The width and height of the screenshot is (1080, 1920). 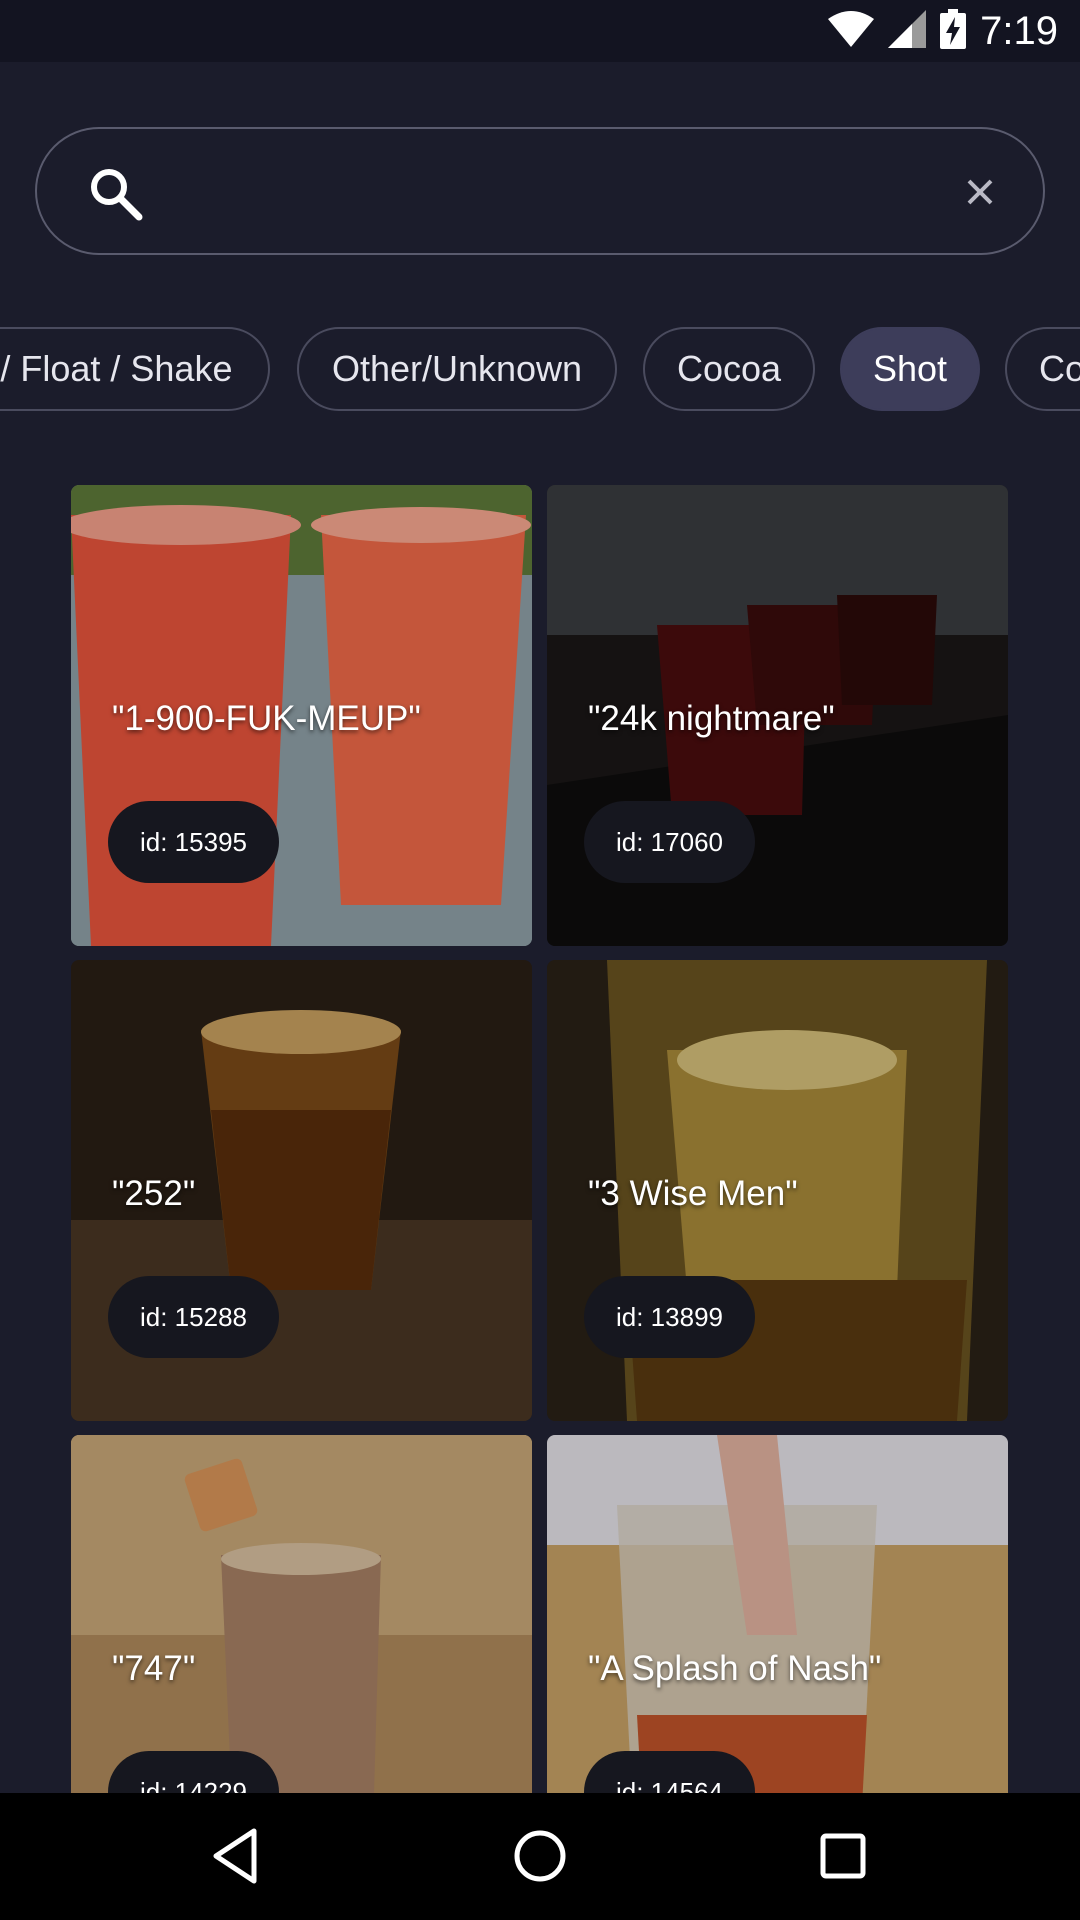 I want to click on close-icon, so click(x=980, y=192).